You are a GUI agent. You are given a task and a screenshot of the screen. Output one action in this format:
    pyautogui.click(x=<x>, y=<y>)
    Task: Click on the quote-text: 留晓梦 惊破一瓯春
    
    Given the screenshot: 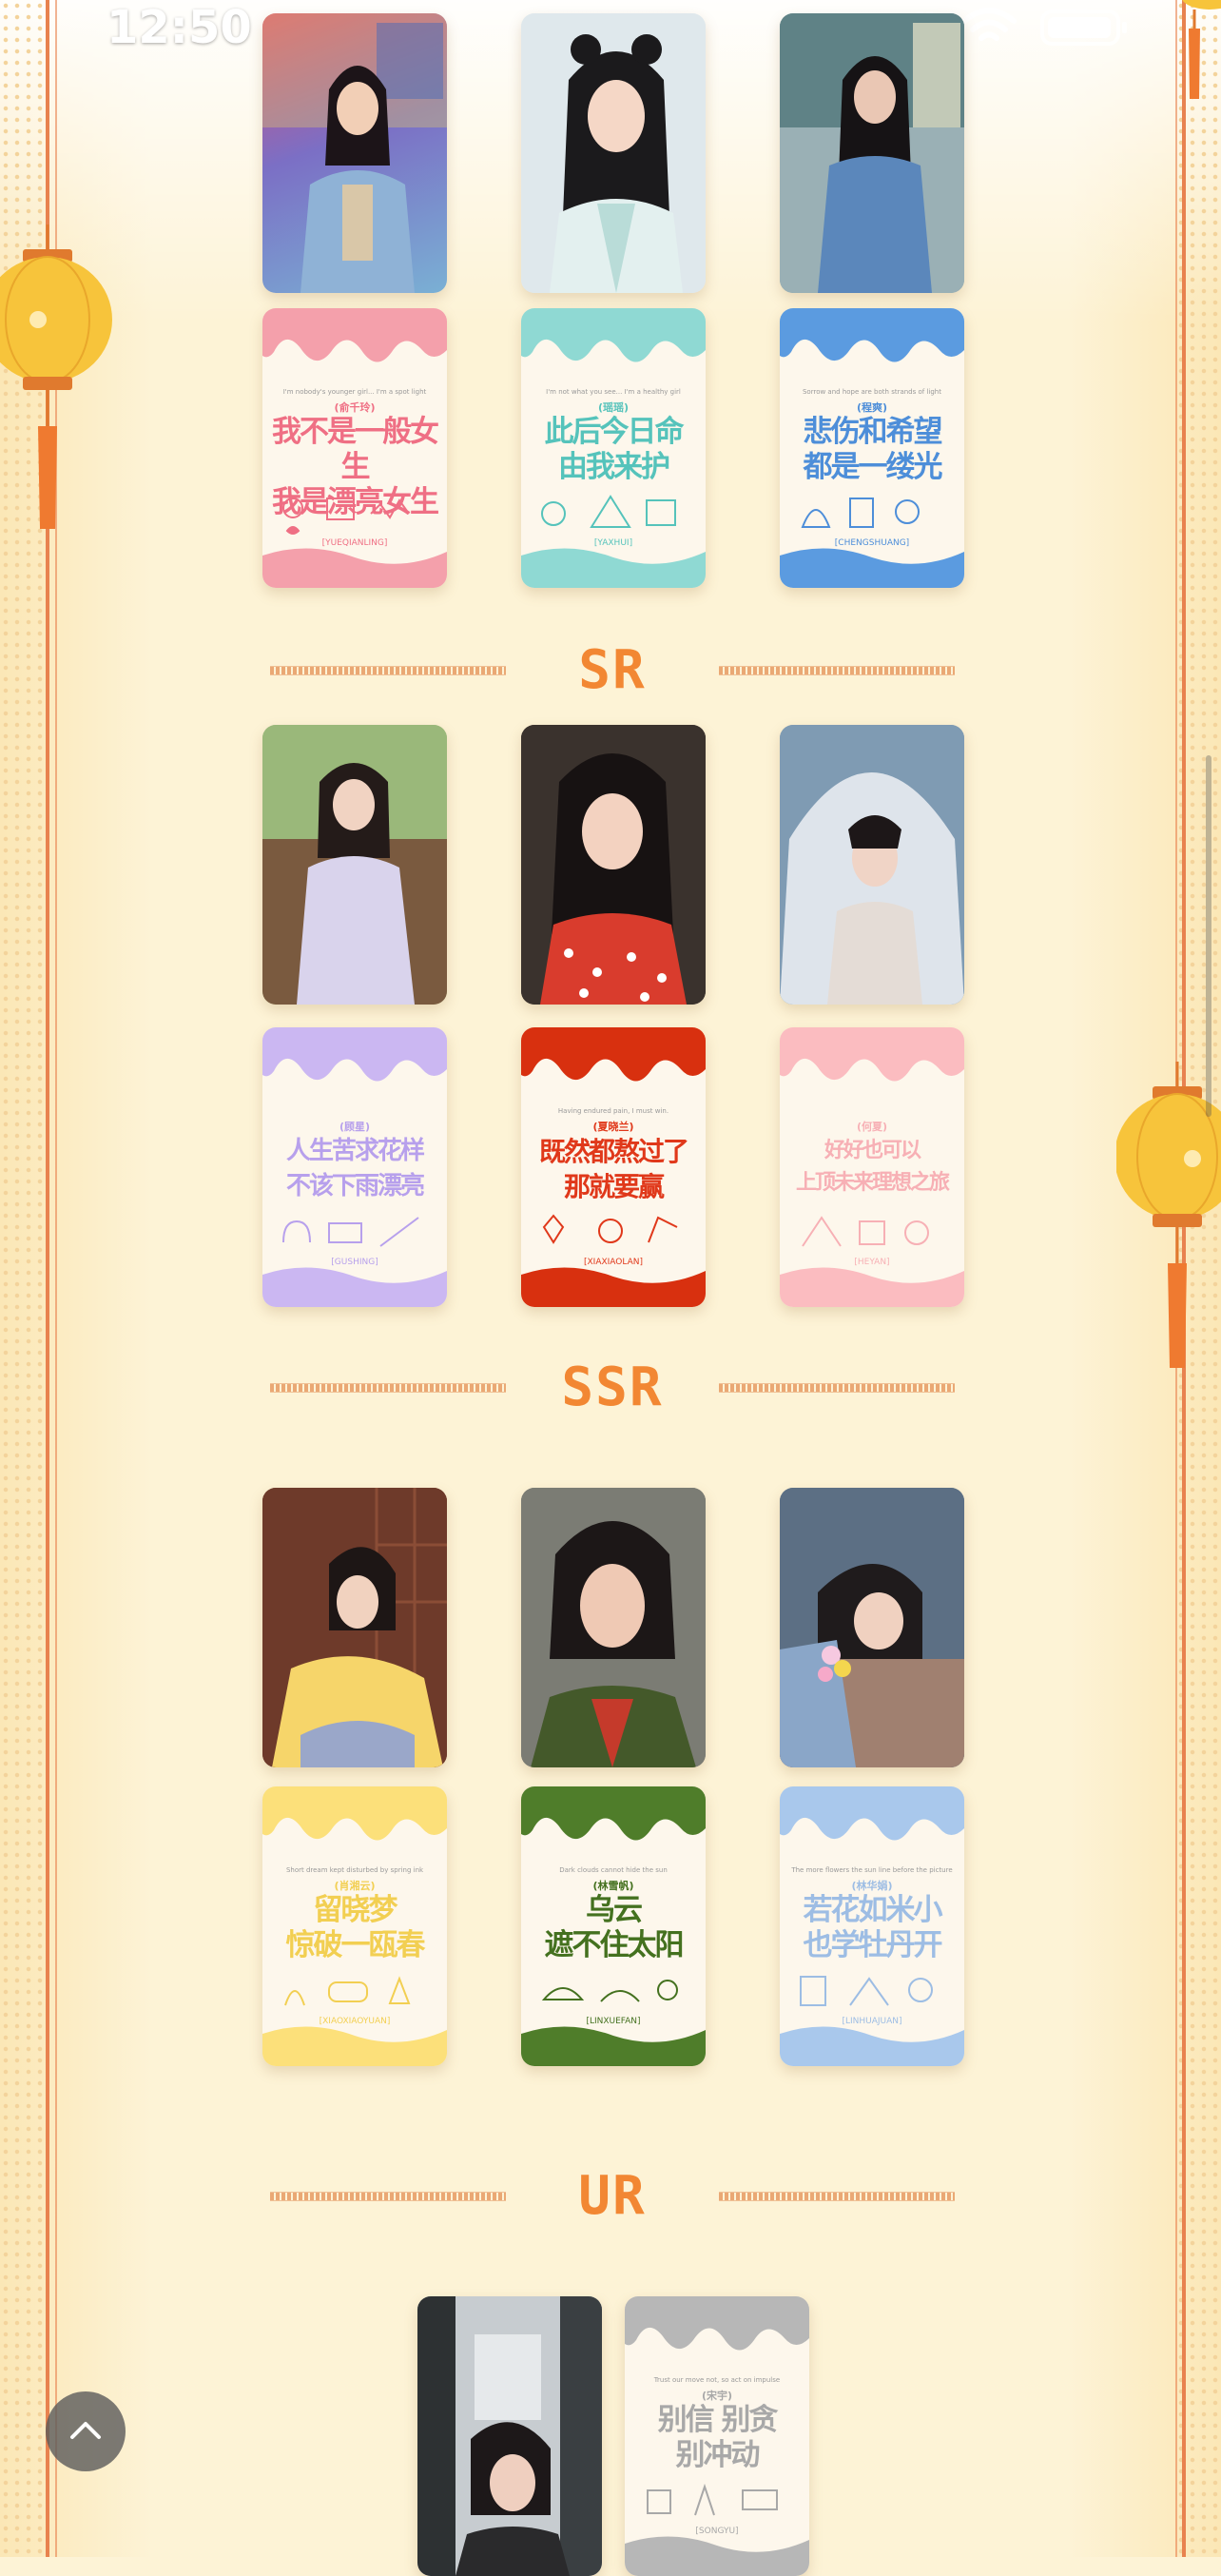 What is the action you would take?
    pyautogui.click(x=354, y=1928)
    